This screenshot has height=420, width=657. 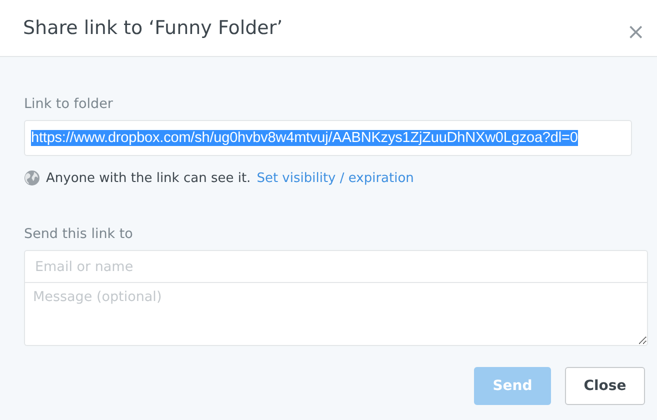 I want to click on field-label: Send this link to, so click(x=79, y=234).